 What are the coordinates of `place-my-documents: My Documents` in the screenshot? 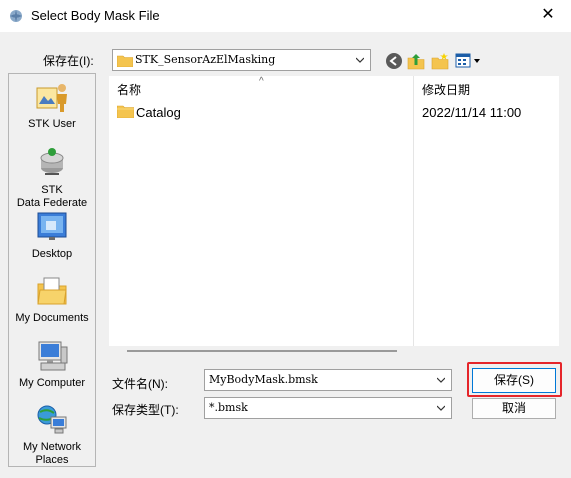 It's located at (52, 299).